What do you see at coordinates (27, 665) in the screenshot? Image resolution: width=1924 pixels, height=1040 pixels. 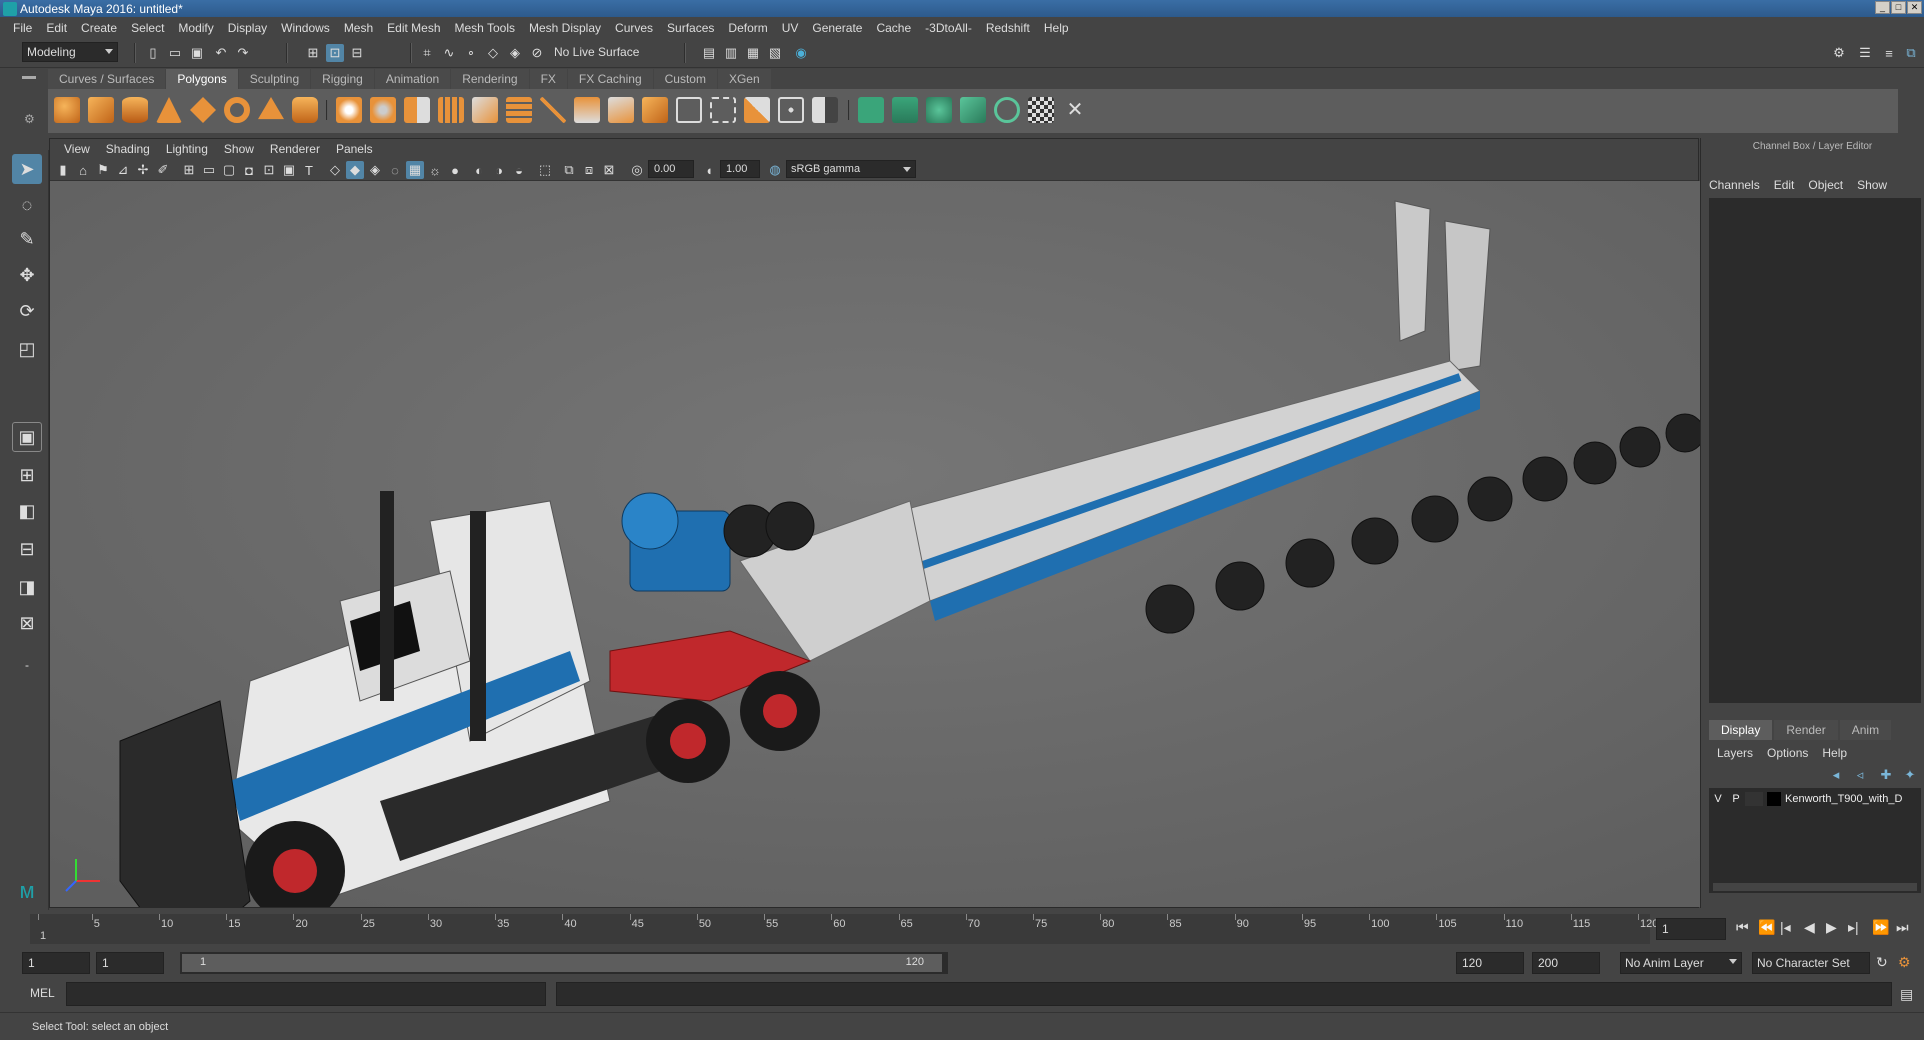 I see `layout-menu-icon: -` at bounding box center [27, 665].